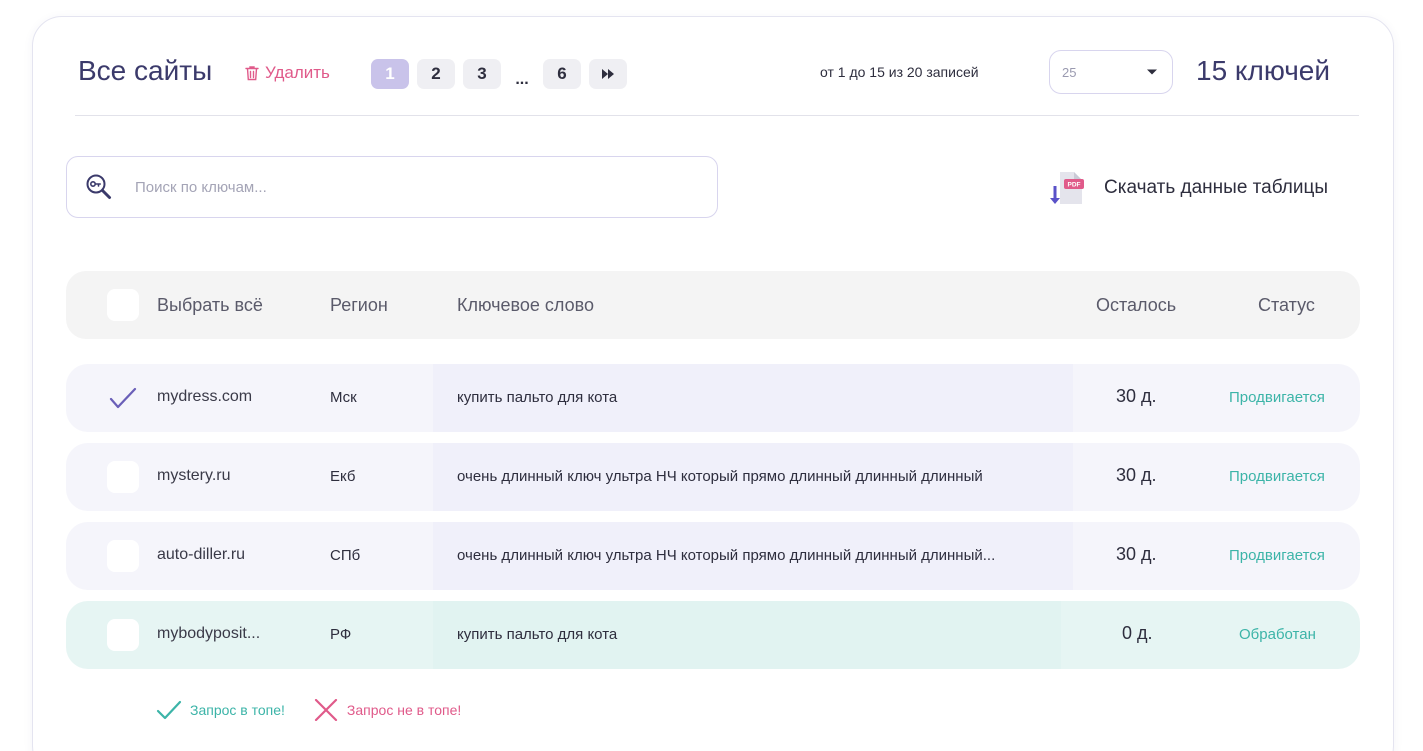 This screenshot has height=751, width=1423. I want to click on page-size-value: 25, so click(1069, 72).